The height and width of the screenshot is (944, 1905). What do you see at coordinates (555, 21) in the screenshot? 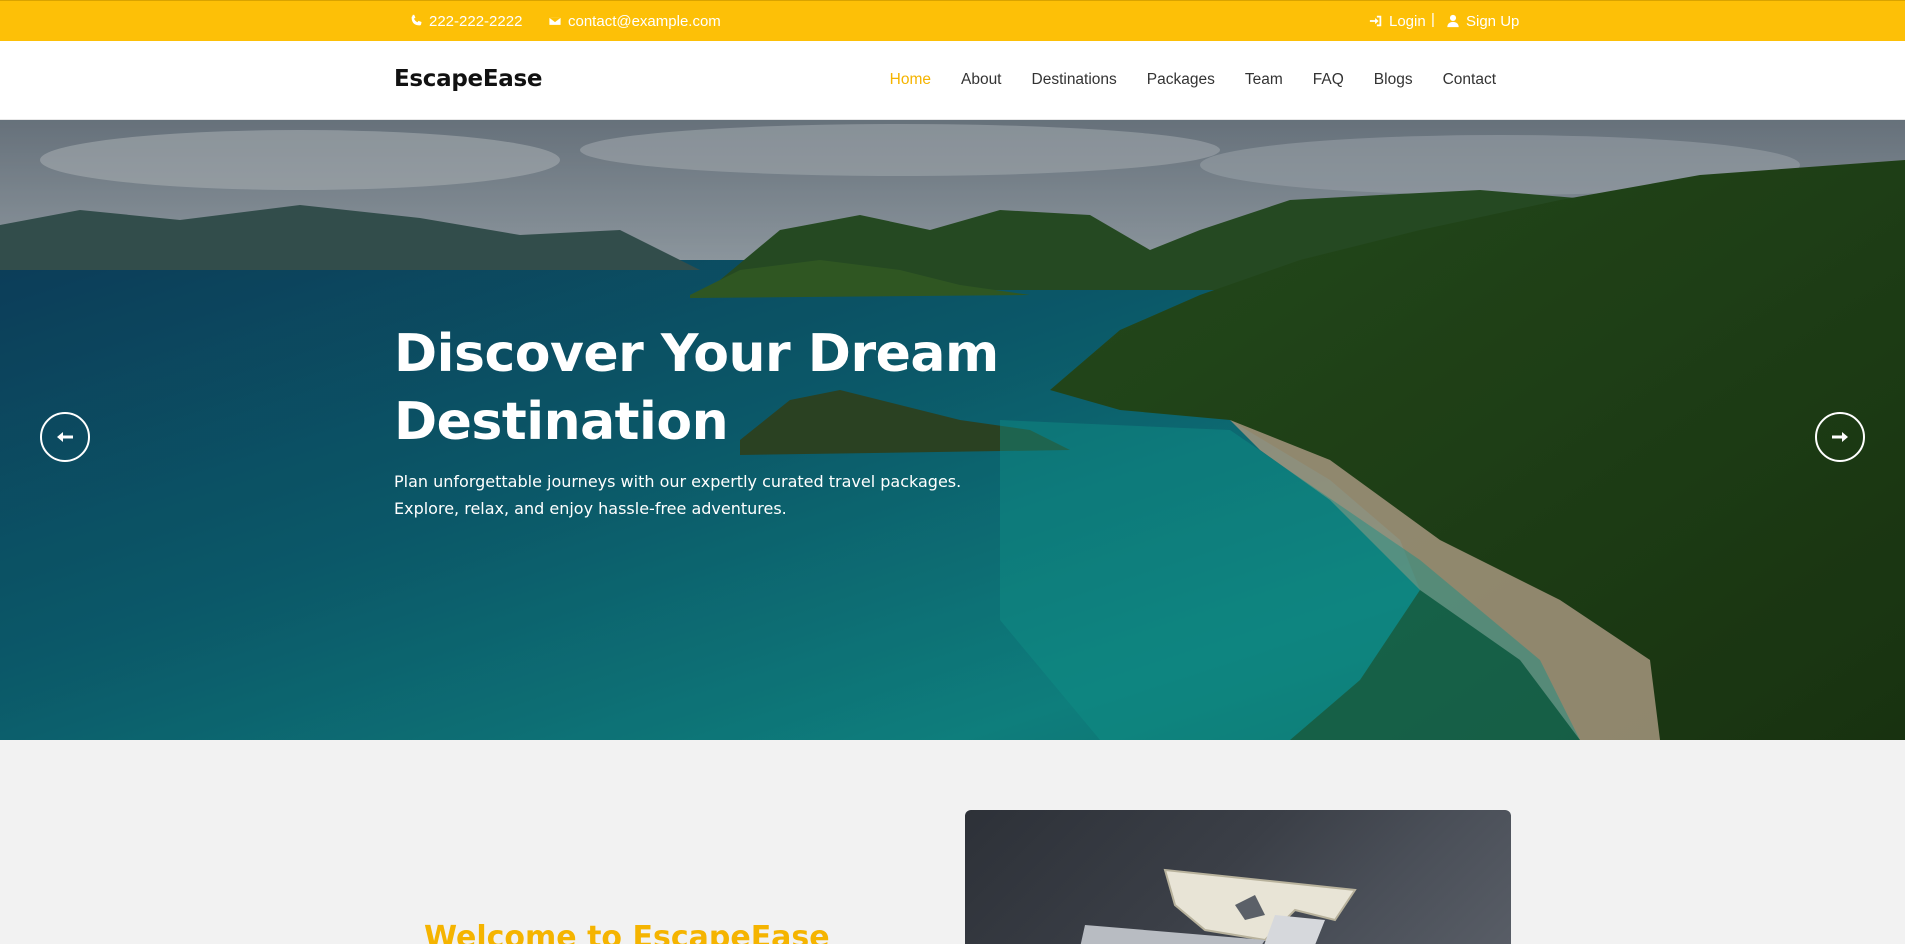
I see `envelope-icon` at bounding box center [555, 21].